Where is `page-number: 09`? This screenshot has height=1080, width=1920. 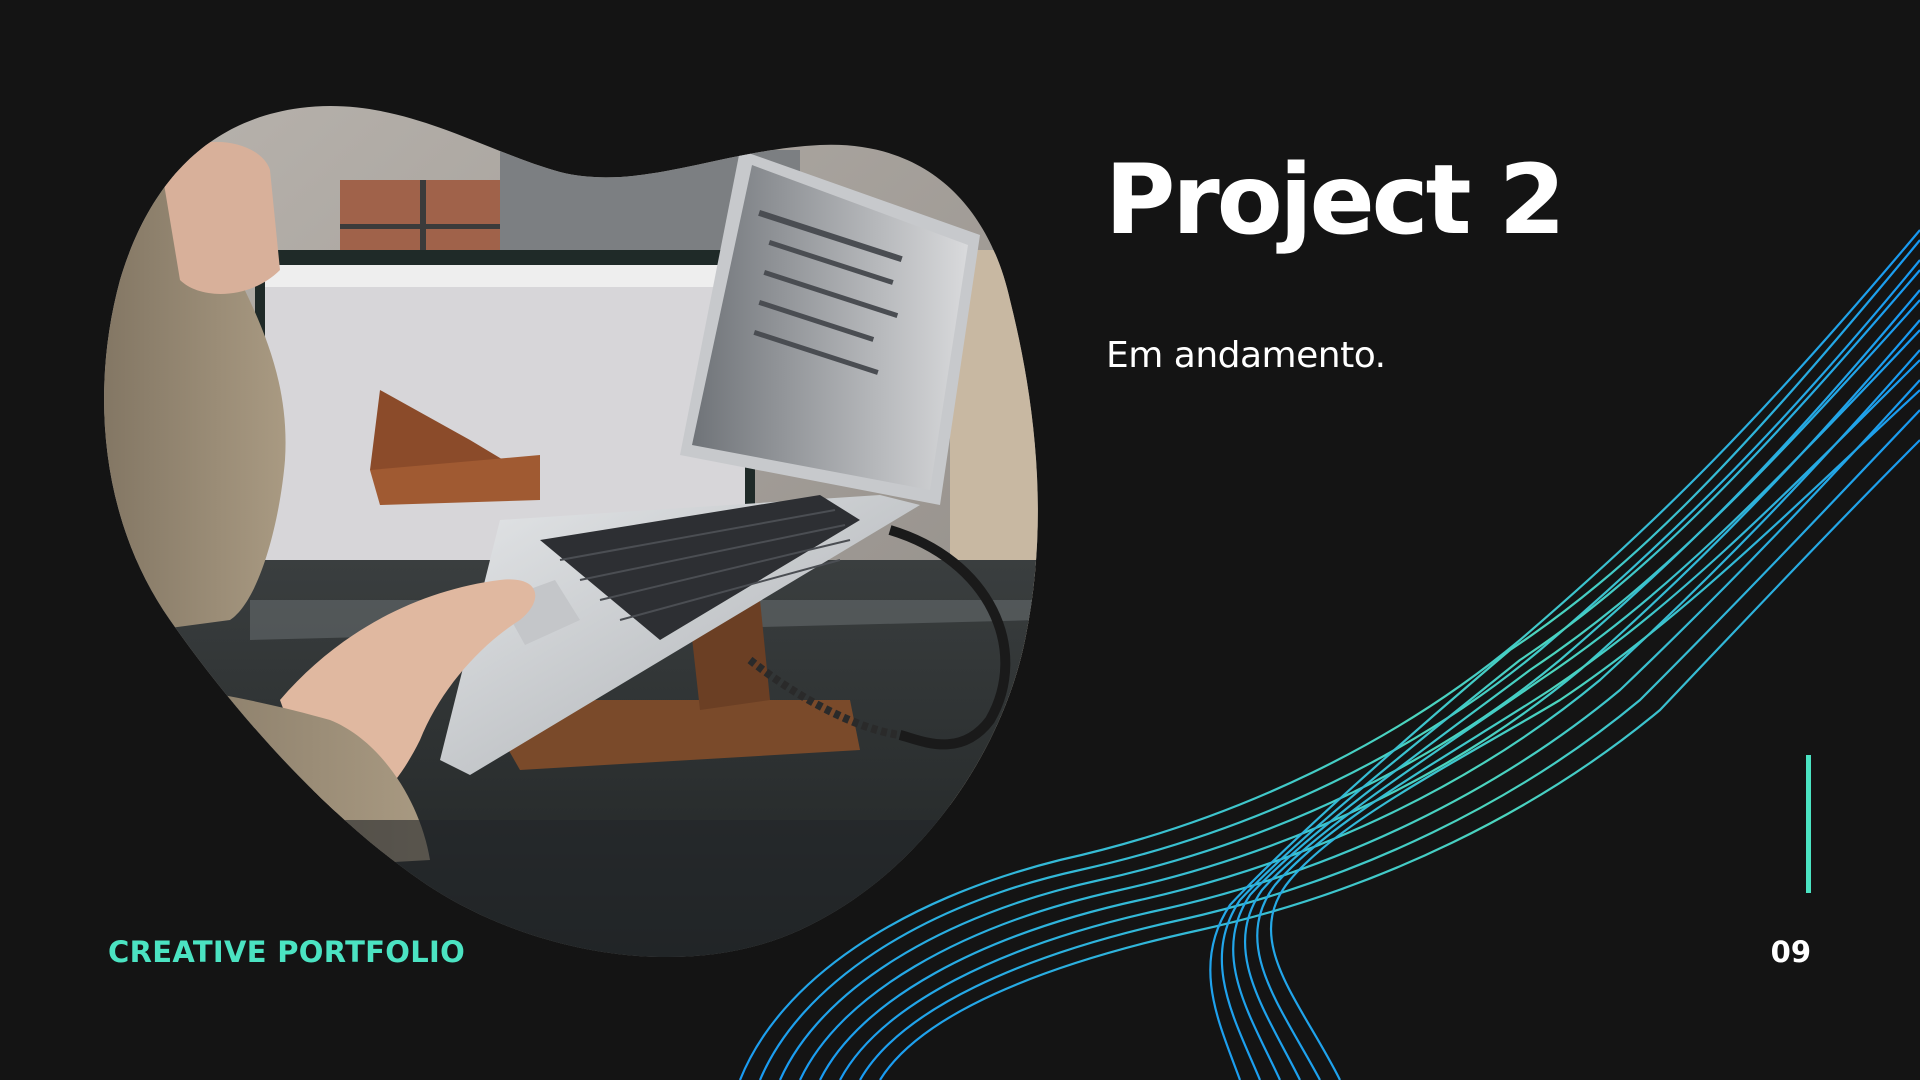
page-number: 09 is located at coordinates (1790, 952).